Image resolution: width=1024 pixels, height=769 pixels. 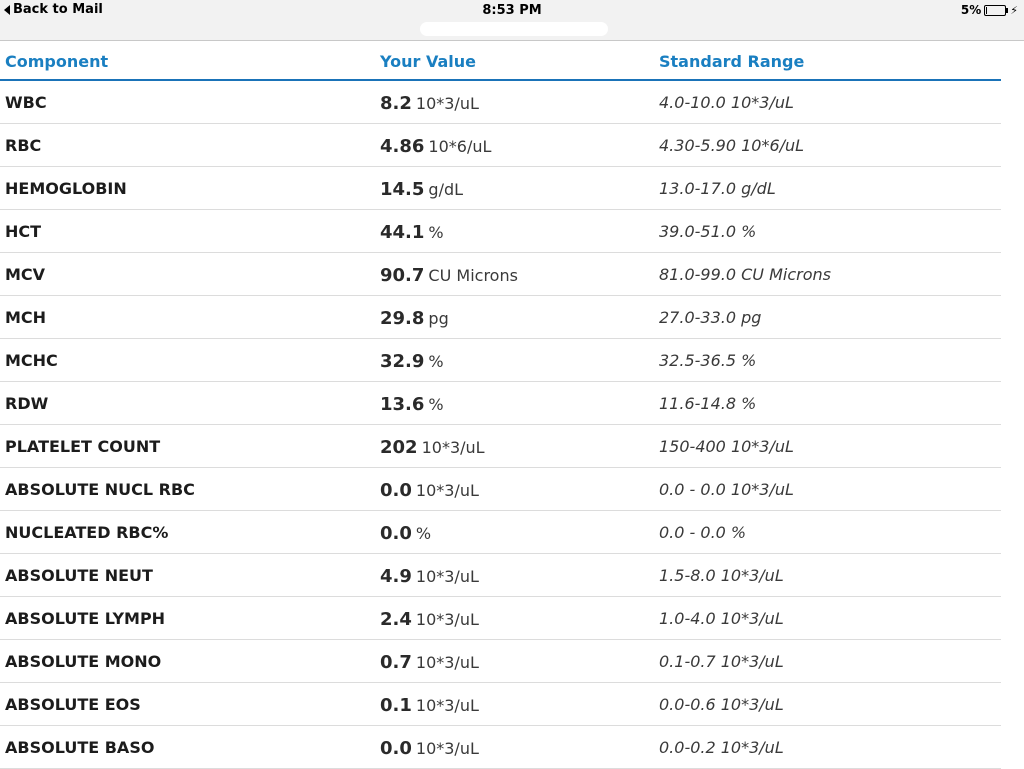 What do you see at coordinates (438, 318) in the screenshot?
I see `result-unit: pg` at bounding box center [438, 318].